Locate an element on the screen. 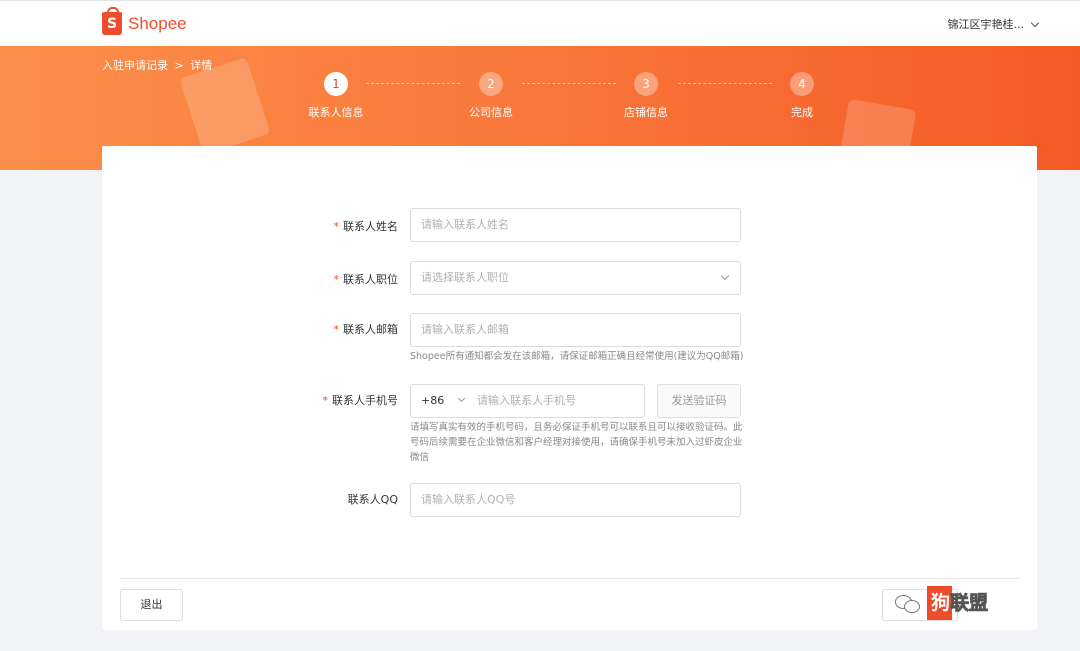 Image resolution: width=1080 pixels, height=651 pixels. step-company-info: 2 公司信息 is located at coordinates (491, 96).